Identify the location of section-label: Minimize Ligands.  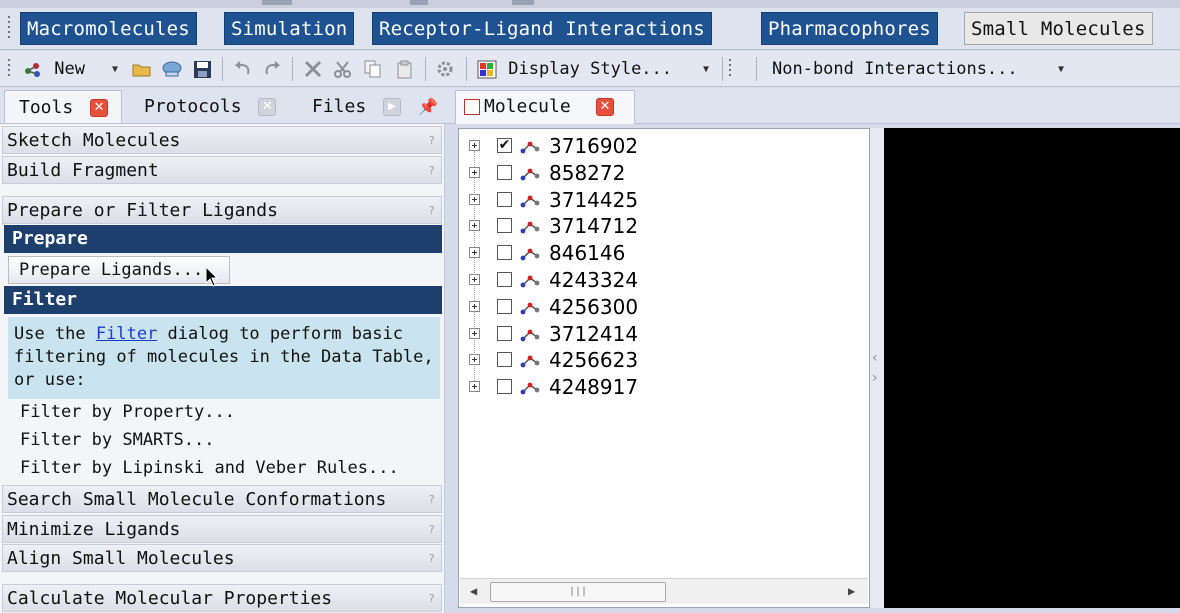
(94, 529).